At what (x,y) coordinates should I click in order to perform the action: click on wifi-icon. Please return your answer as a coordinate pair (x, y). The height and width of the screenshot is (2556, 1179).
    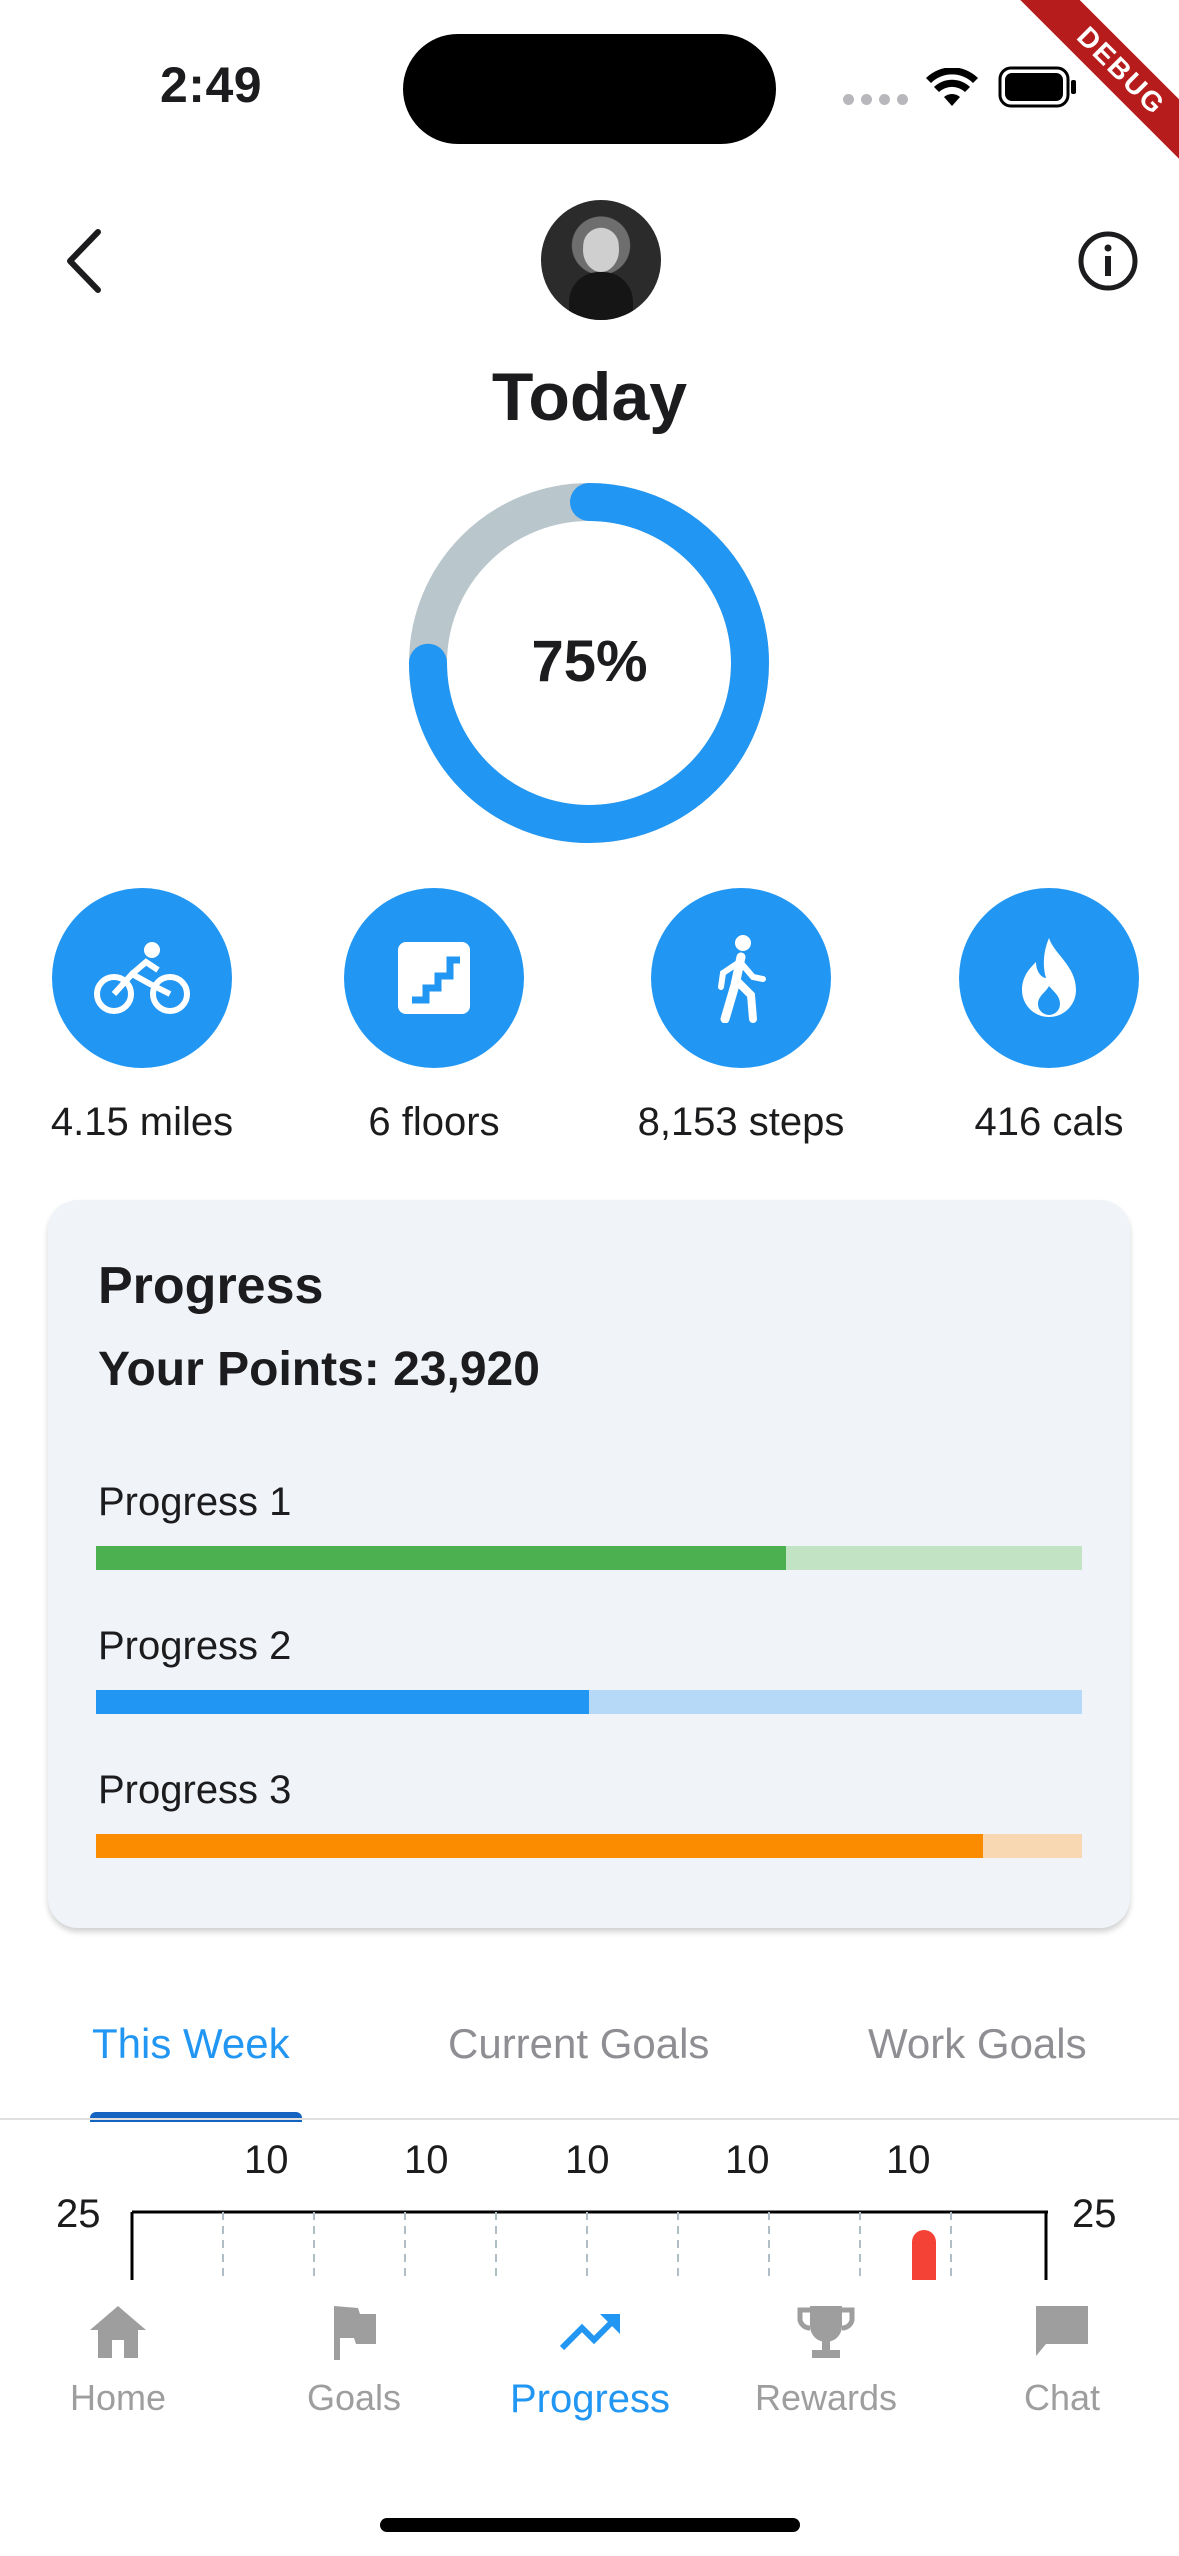
    Looking at the image, I should click on (952, 87).